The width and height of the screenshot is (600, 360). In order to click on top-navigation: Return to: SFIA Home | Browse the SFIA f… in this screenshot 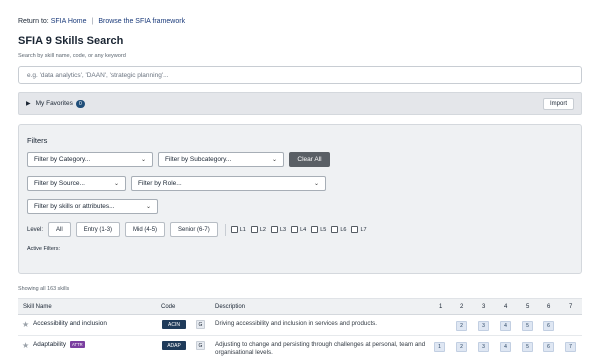, I will do `click(101, 21)`.